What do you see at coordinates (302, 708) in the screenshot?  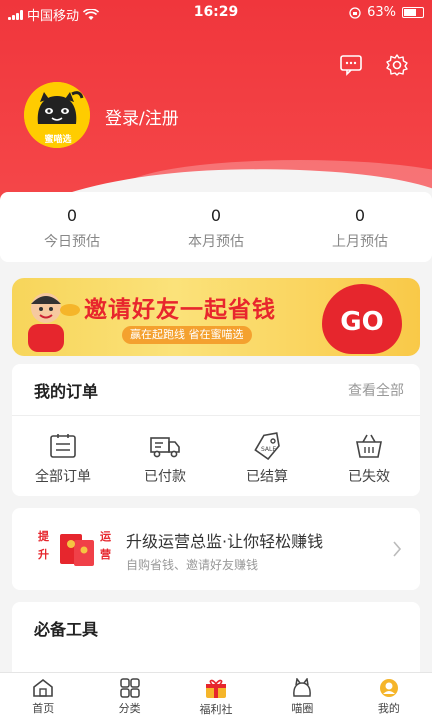 I see `tab-circle-label: 喵圈` at bounding box center [302, 708].